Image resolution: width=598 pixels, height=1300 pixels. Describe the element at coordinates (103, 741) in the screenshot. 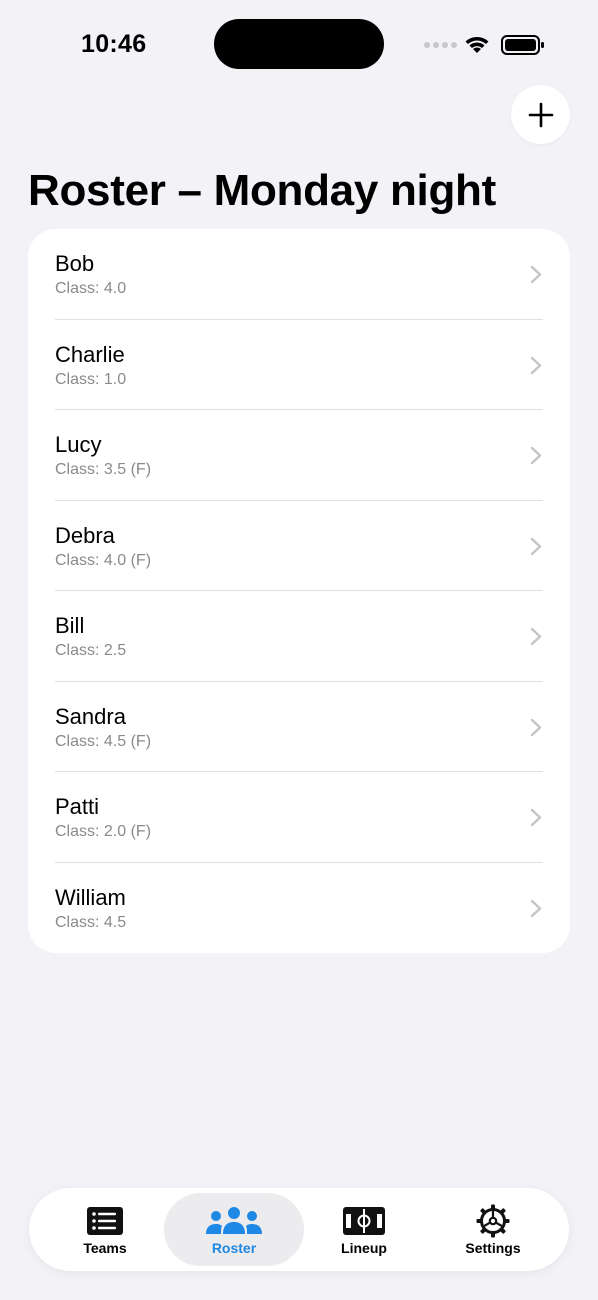

I see `player-class: Class: 4.5 (F)` at that location.